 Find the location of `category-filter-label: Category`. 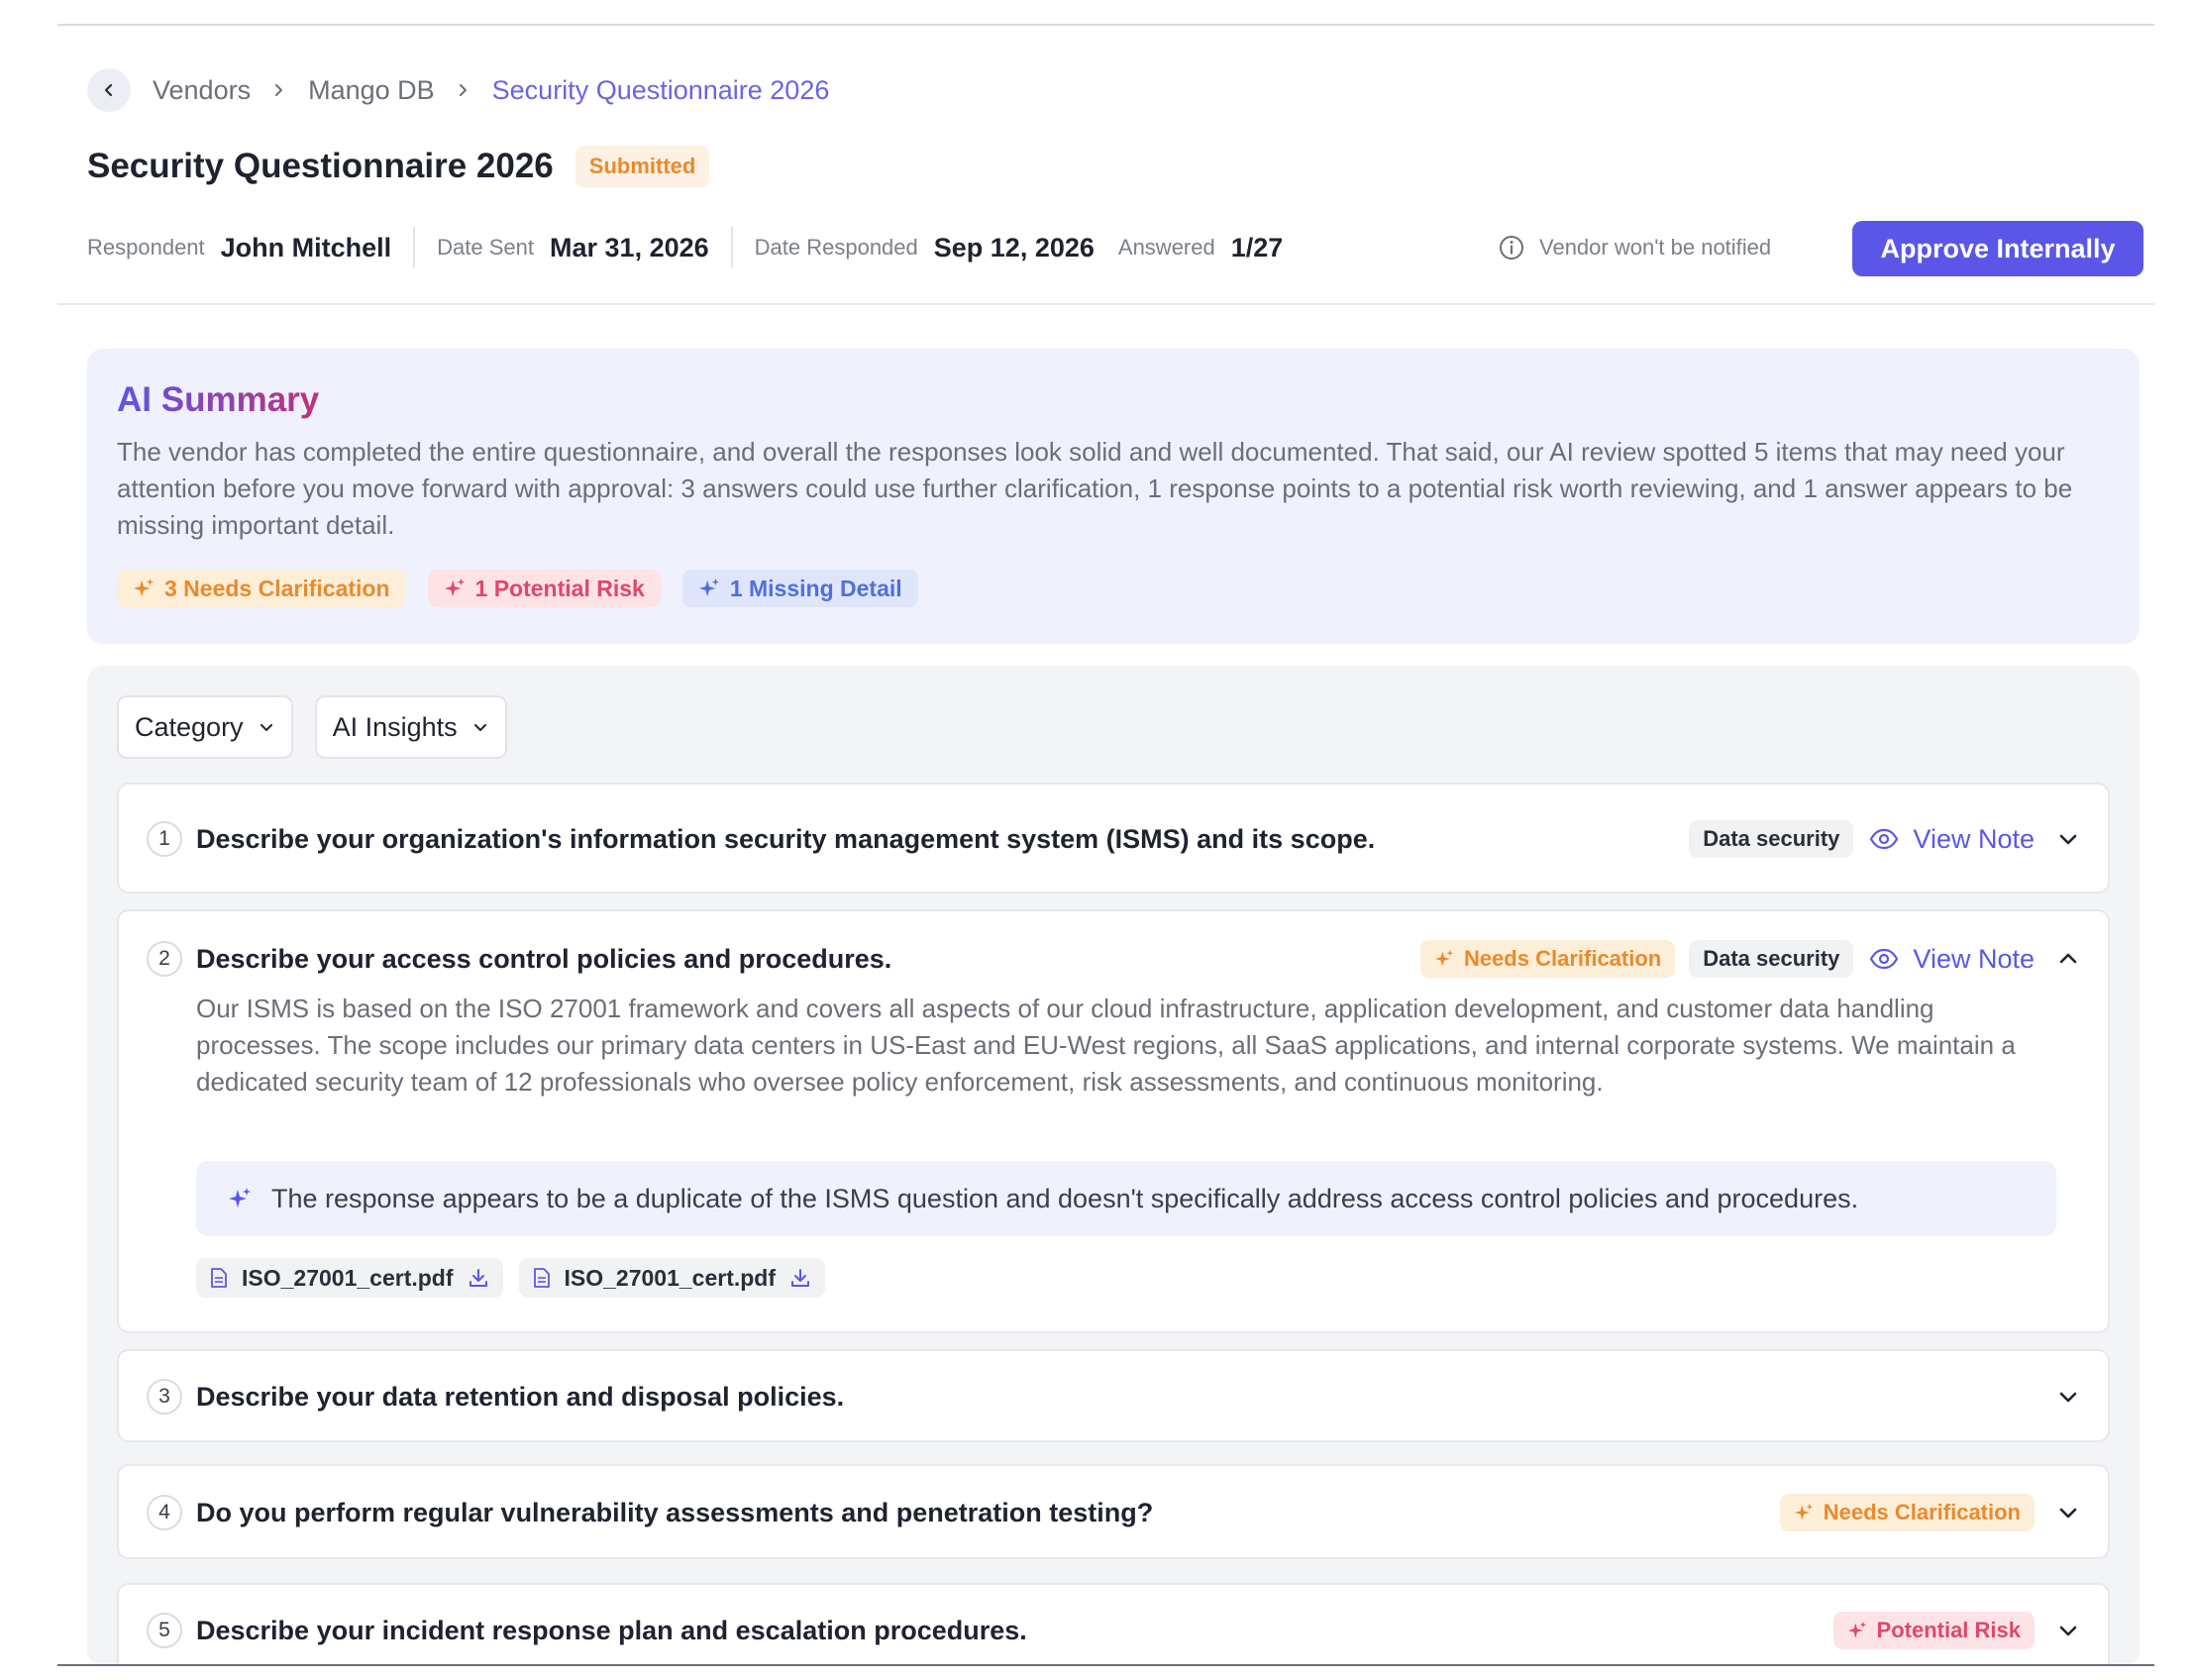

category-filter-label: Category is located at coordinates (189, 726).